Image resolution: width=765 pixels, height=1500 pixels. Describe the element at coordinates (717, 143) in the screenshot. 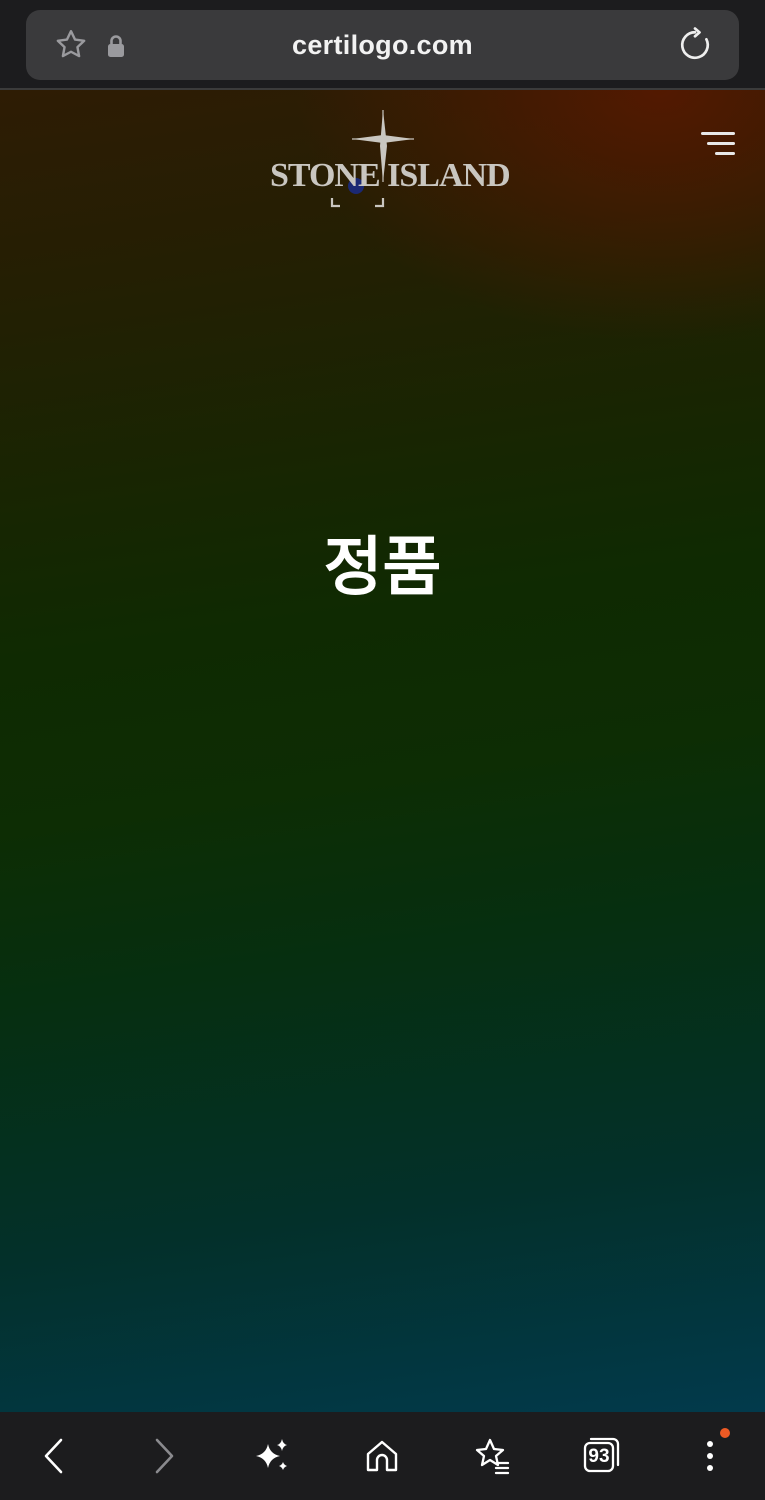

I see `hamburger-menu-icon` at that location.